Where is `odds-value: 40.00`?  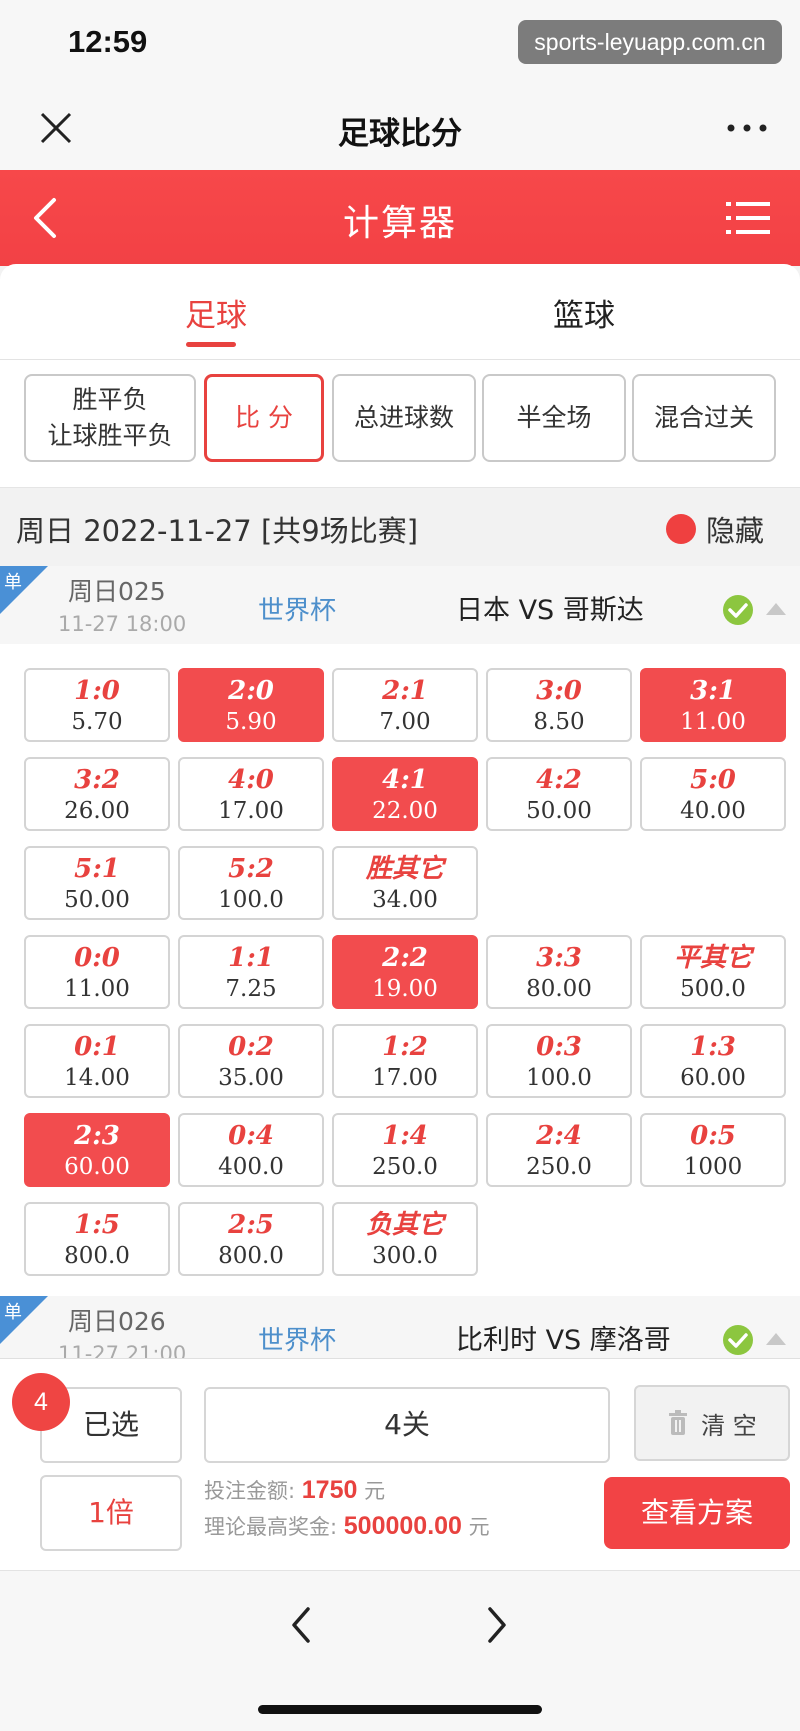 odds-value: 40.00 is located at coordinates (713, 811).